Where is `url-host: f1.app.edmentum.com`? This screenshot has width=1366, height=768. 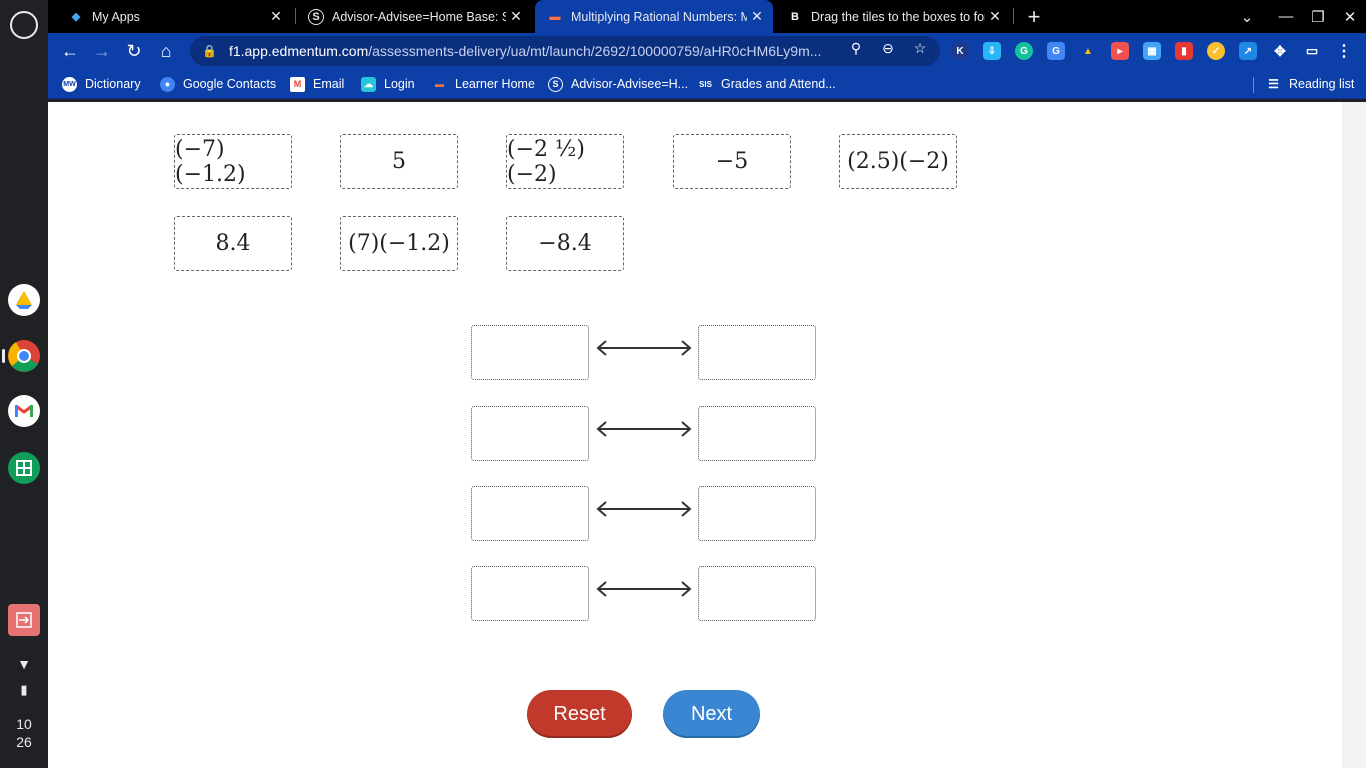
url-host: f1.app.edmentum.com is located at coordinates (298, 51).